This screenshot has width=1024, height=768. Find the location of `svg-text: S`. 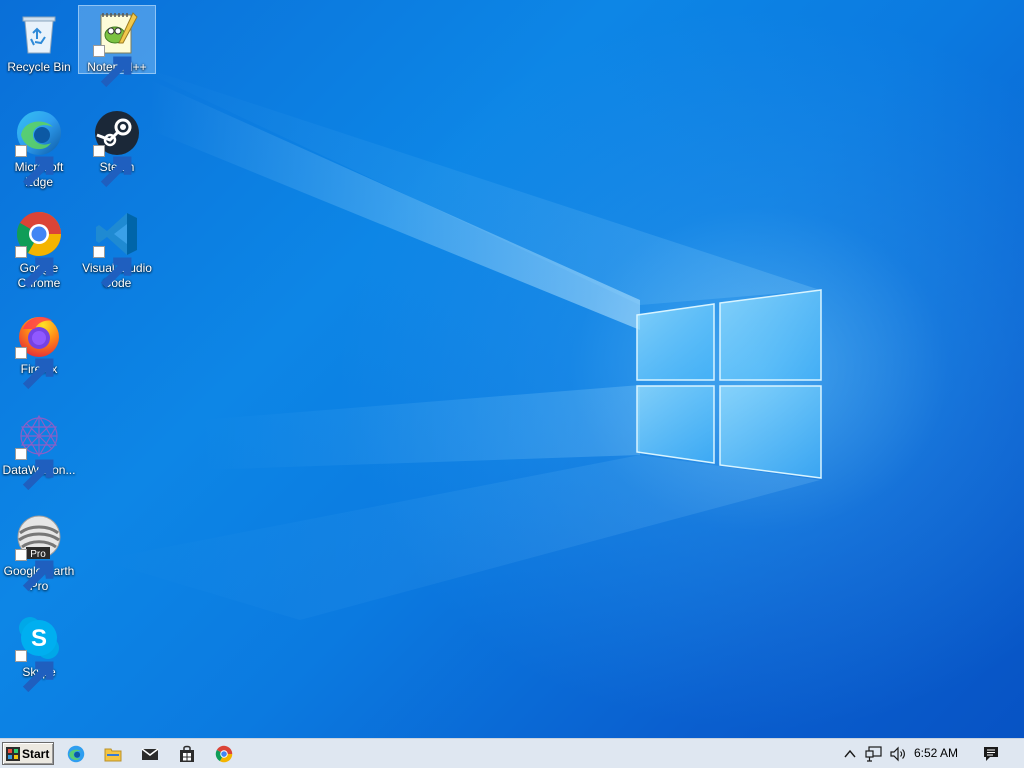

svg-text: S is located at coordinates (39, 638).